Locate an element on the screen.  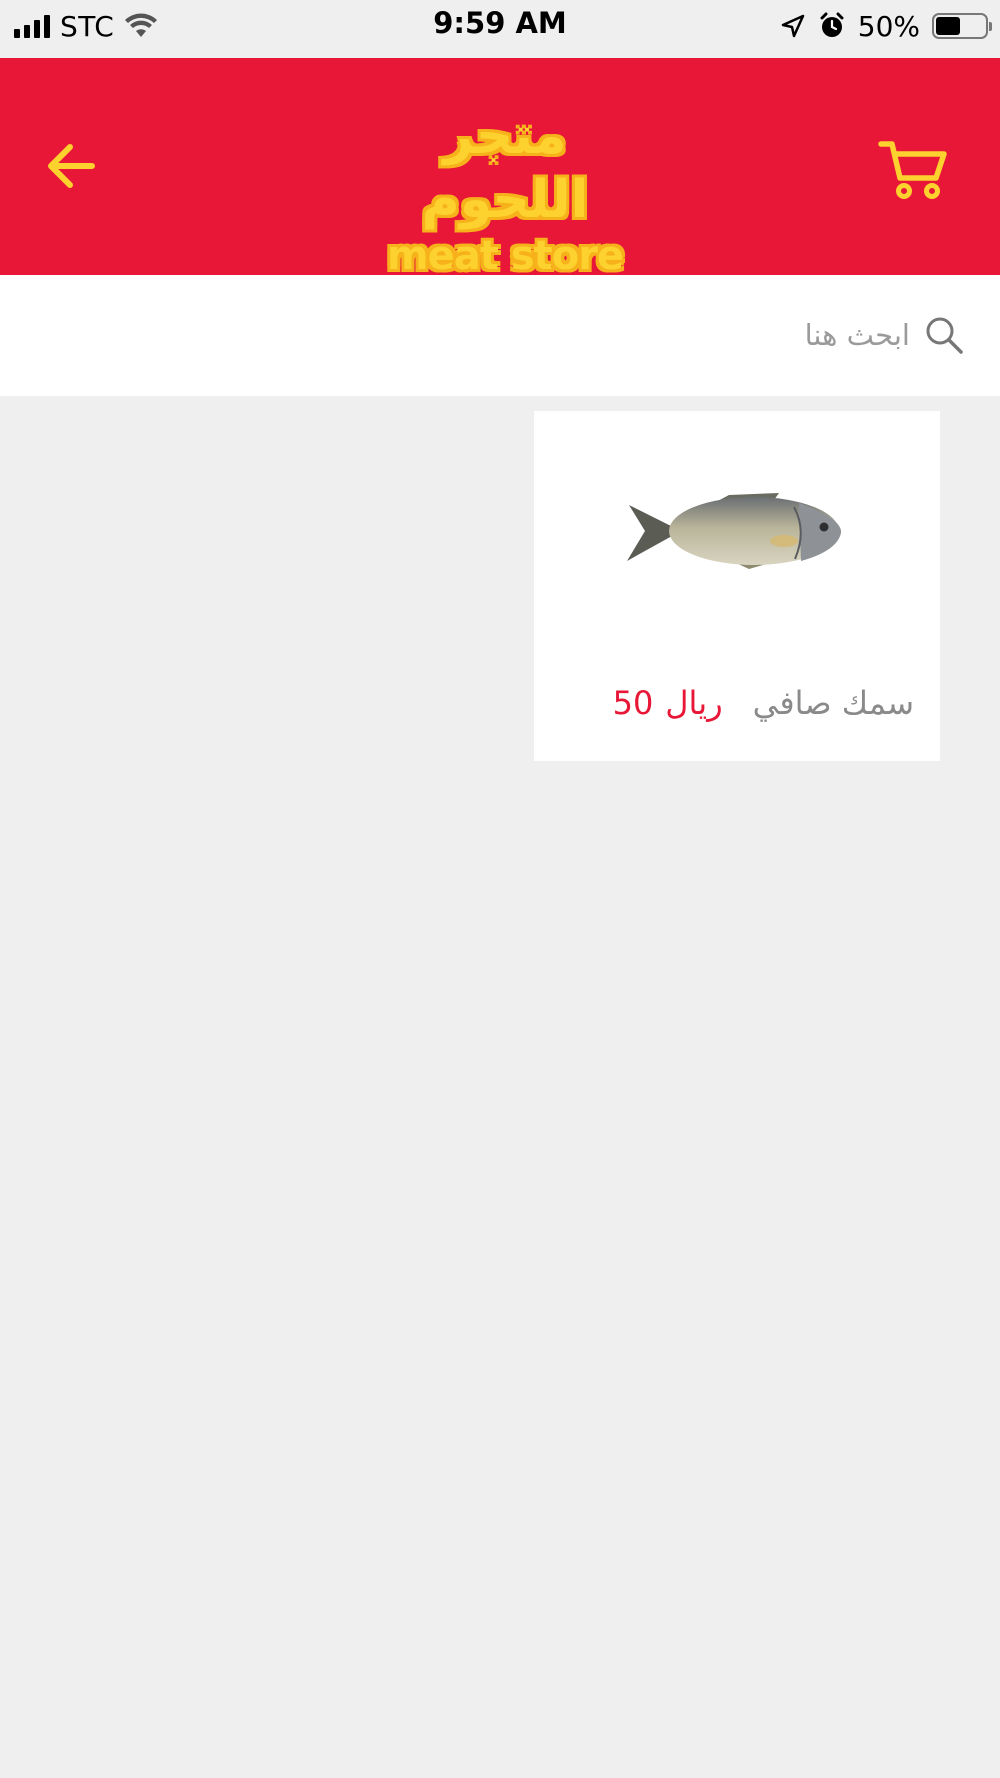
cart-icon is located at coordinates (912, 170).